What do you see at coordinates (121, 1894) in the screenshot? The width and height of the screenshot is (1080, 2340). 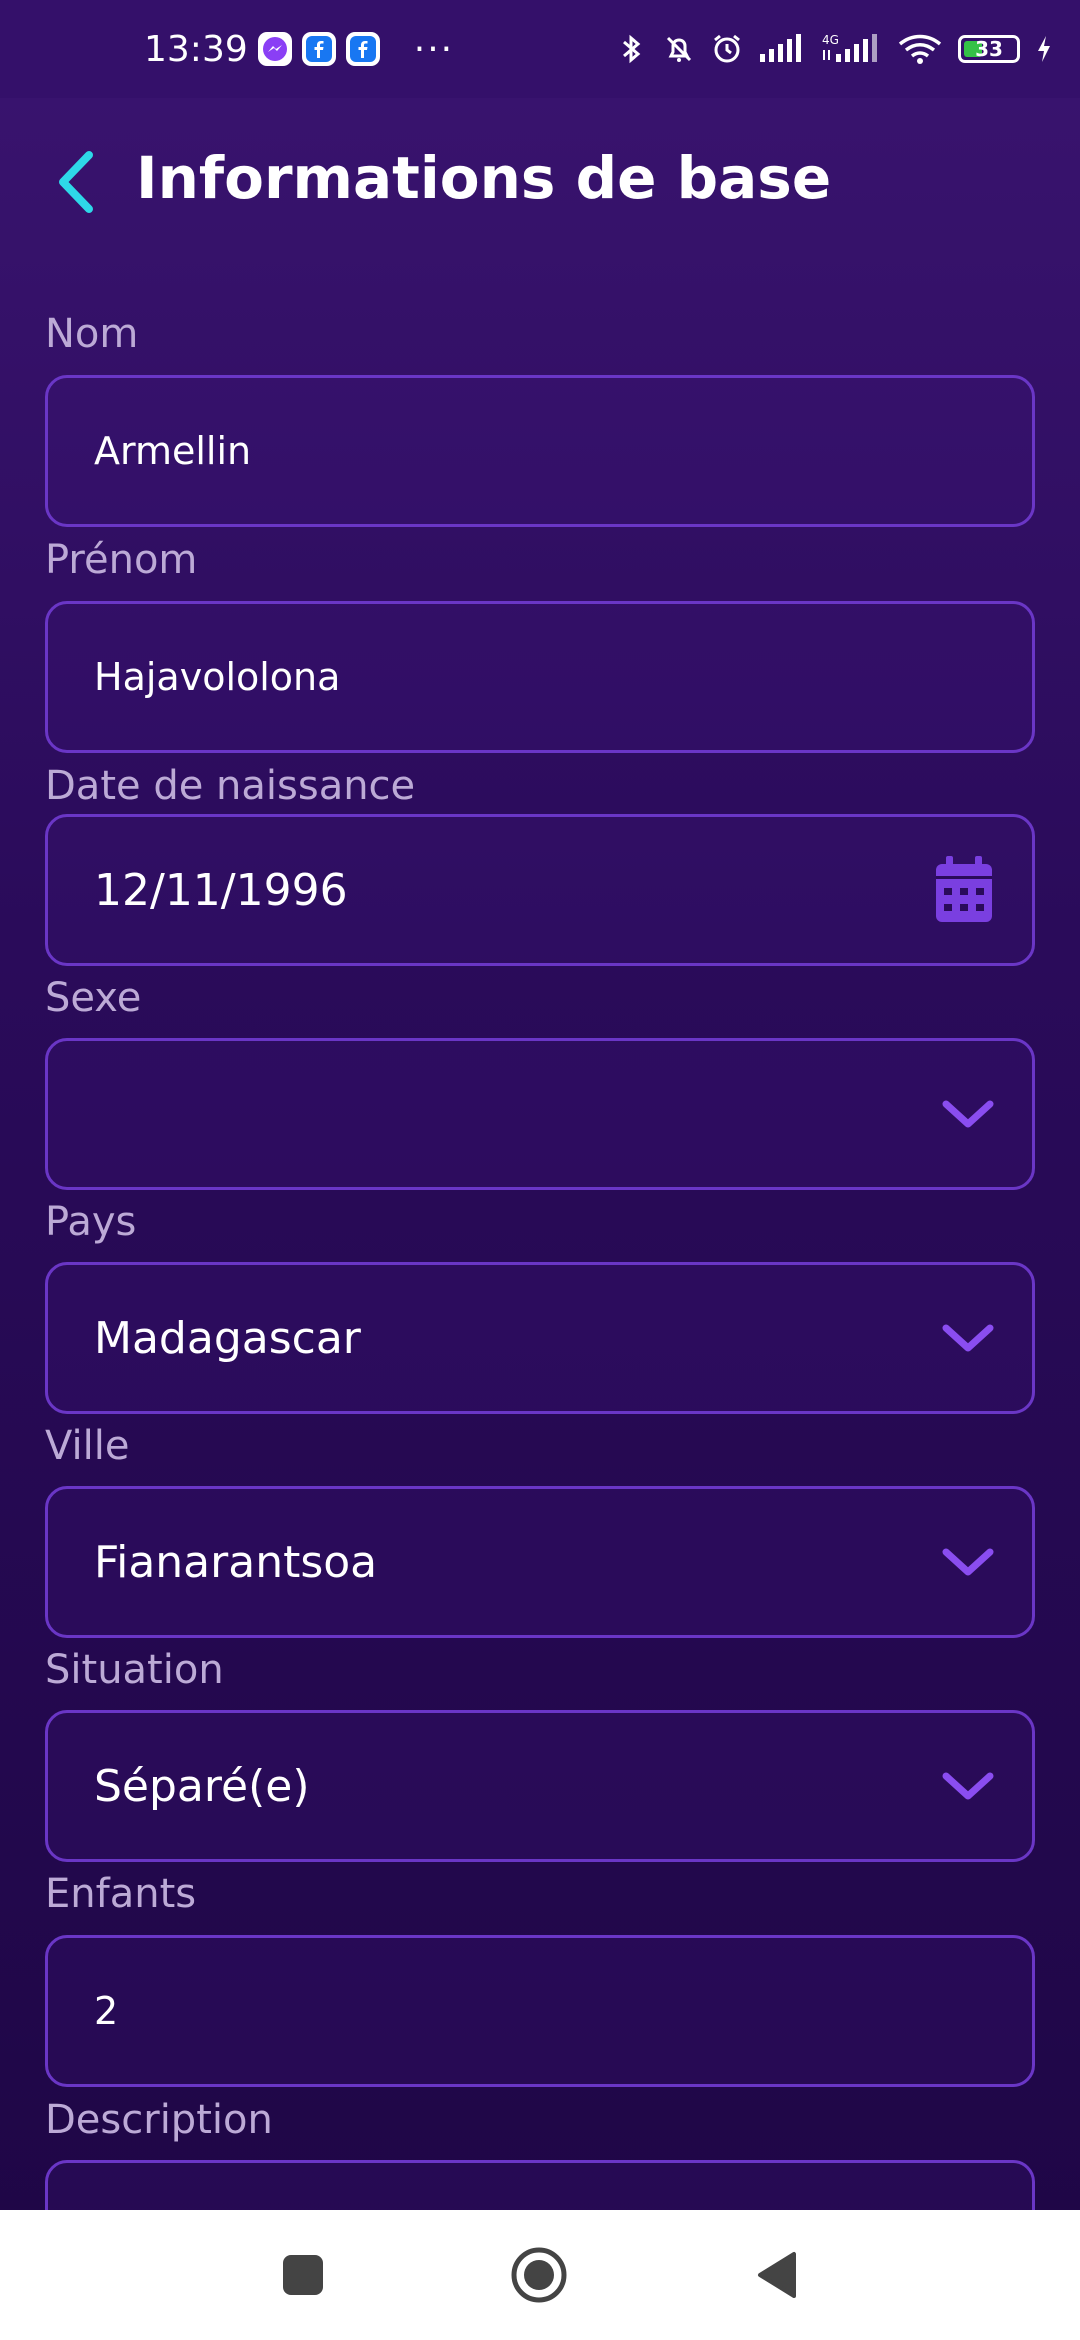 I see `enfants-label: Enfants` at bounding box center [121, 1894].